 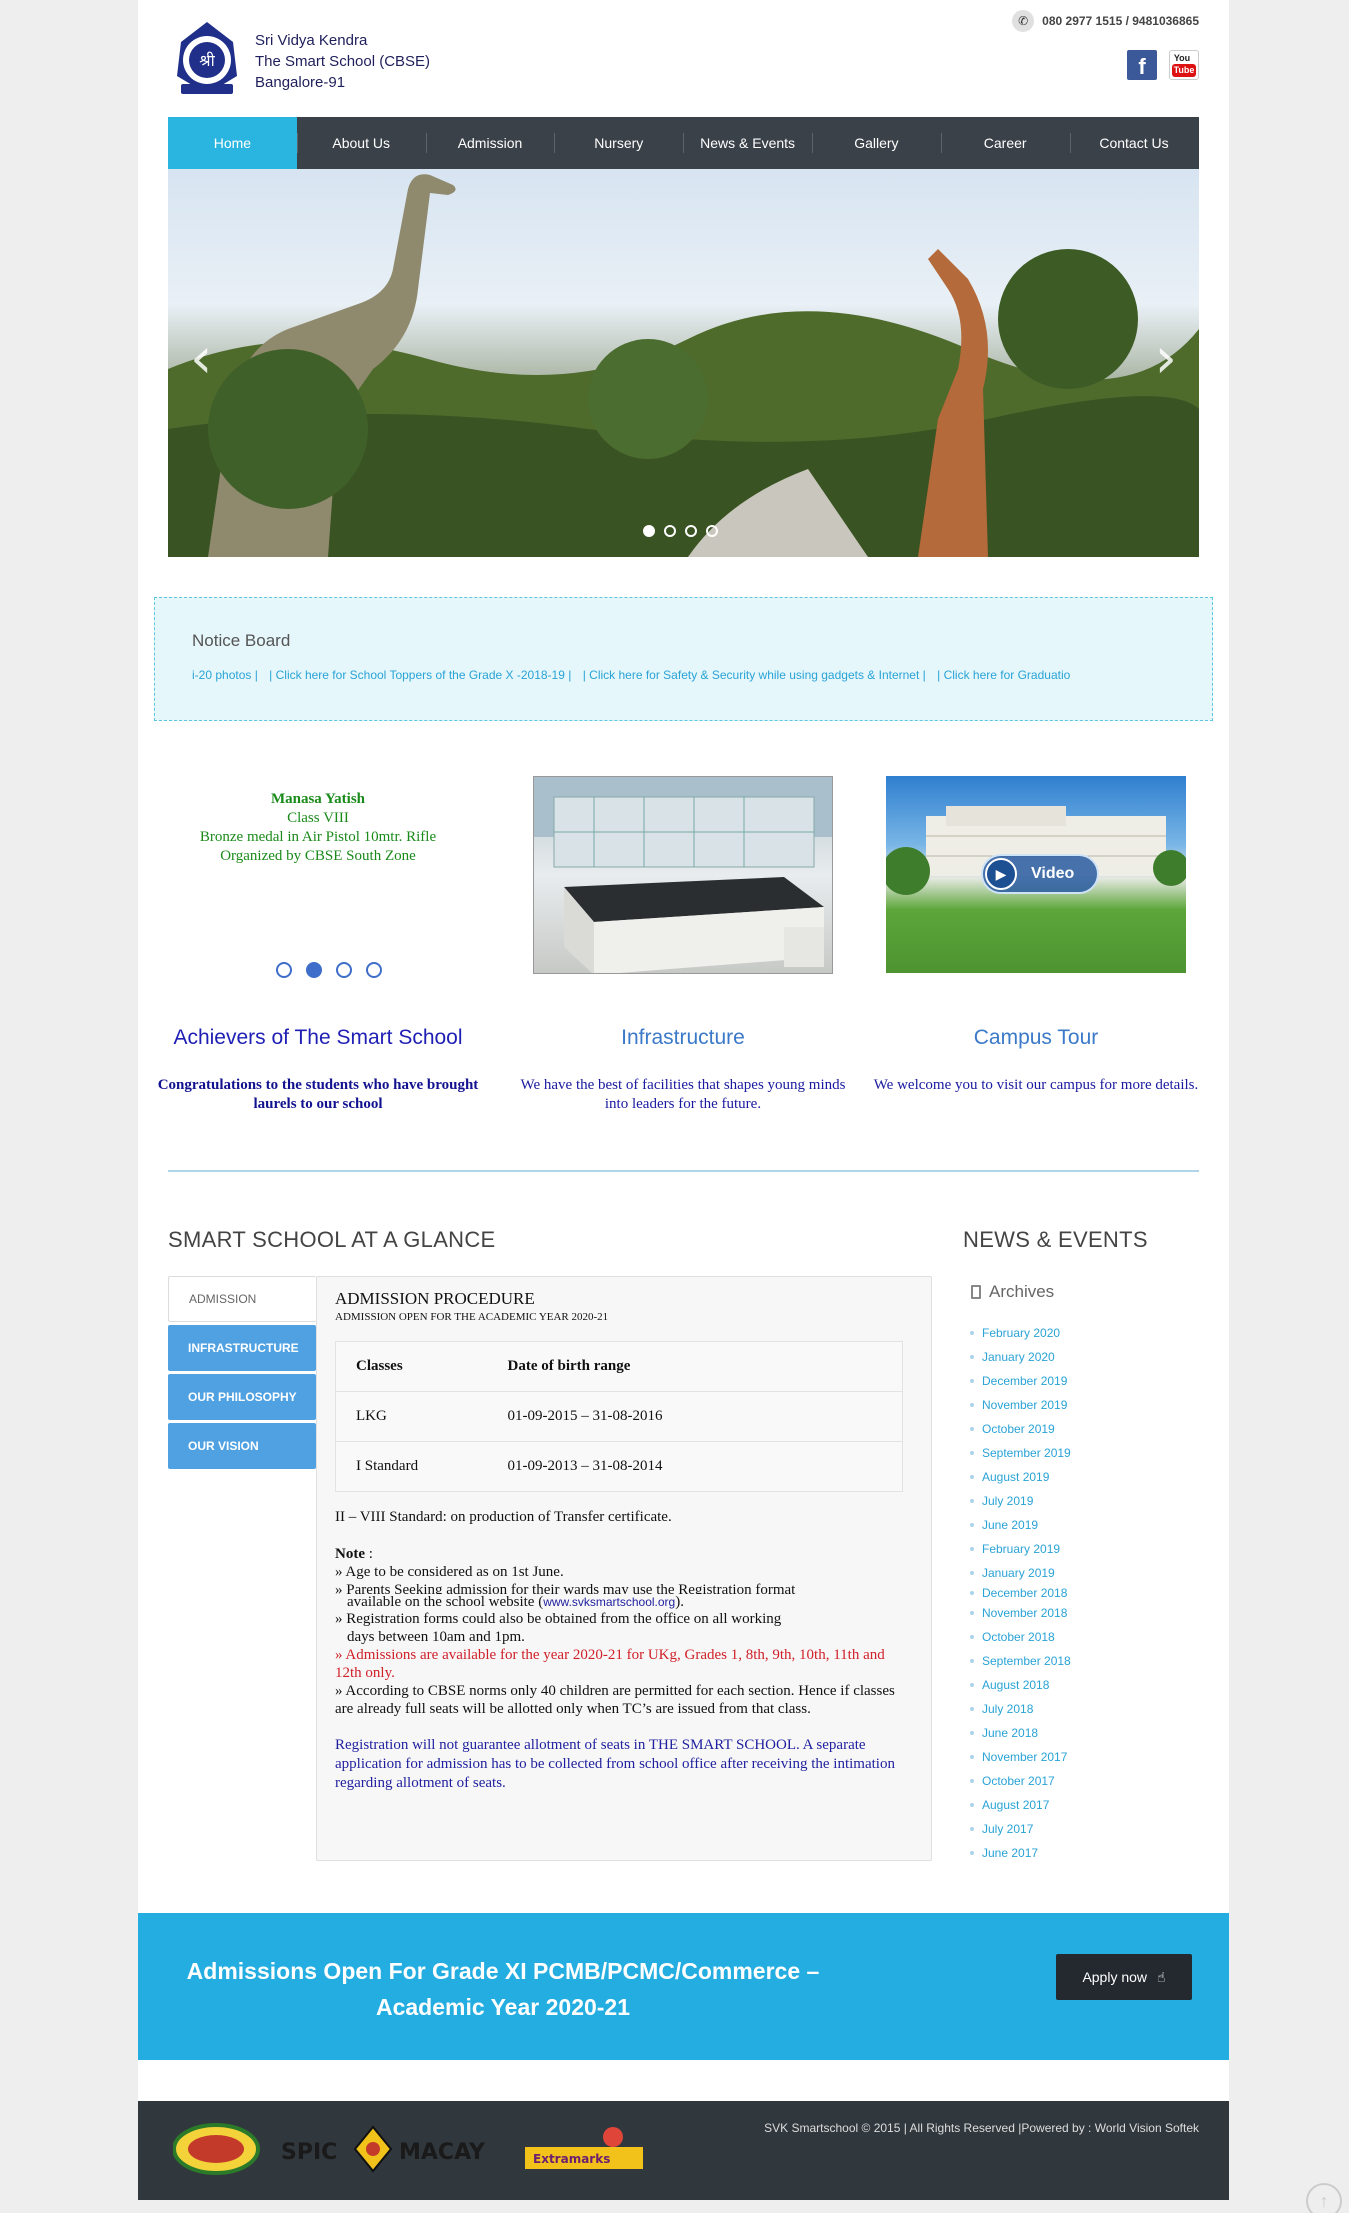 What do you see at coordinates (232, 143) in the screenshot?
I see `nav-home: Home` at bounding box center [232, 143].